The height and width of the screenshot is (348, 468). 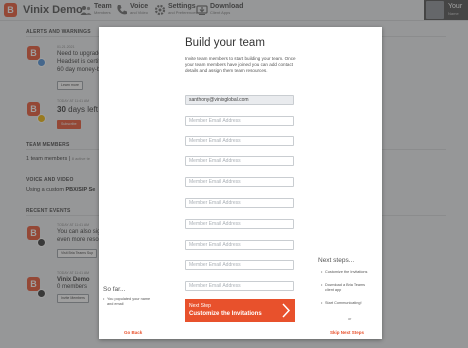 What do you see at coordinates (347, 303) in the screenshot?
I see `next-step-item: Start Communicating!` at bounding box center [347, 303].